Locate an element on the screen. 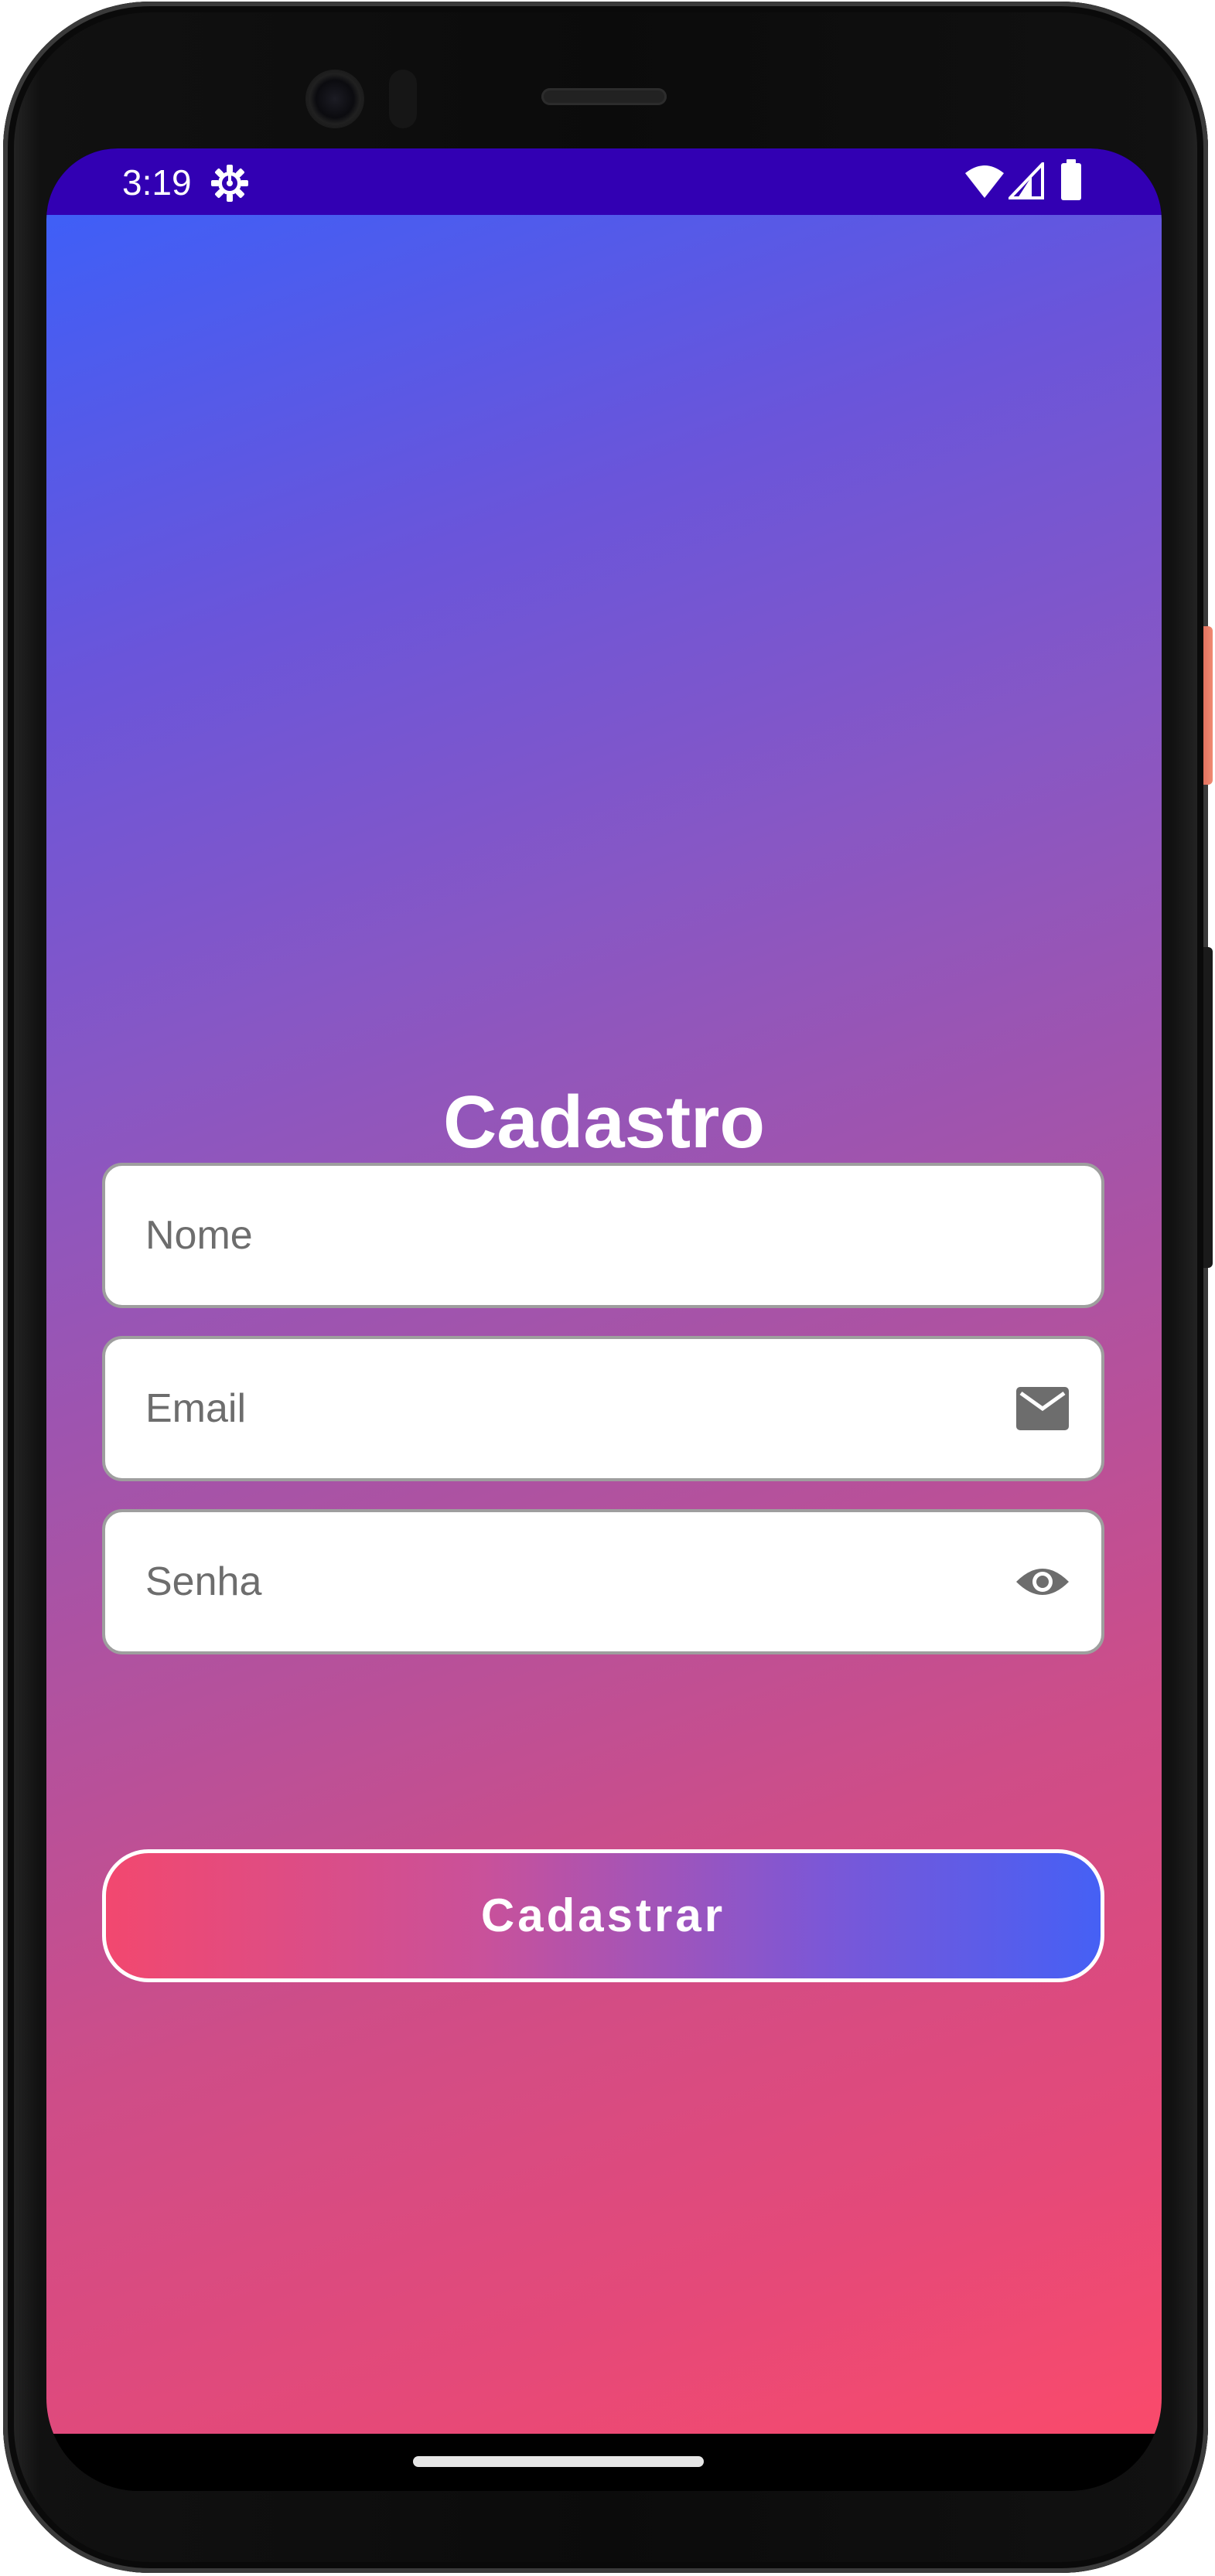 The height and width of the screenshot is (2576, 1215). page-title: Cadastro is located at coordinates (604, 1122).